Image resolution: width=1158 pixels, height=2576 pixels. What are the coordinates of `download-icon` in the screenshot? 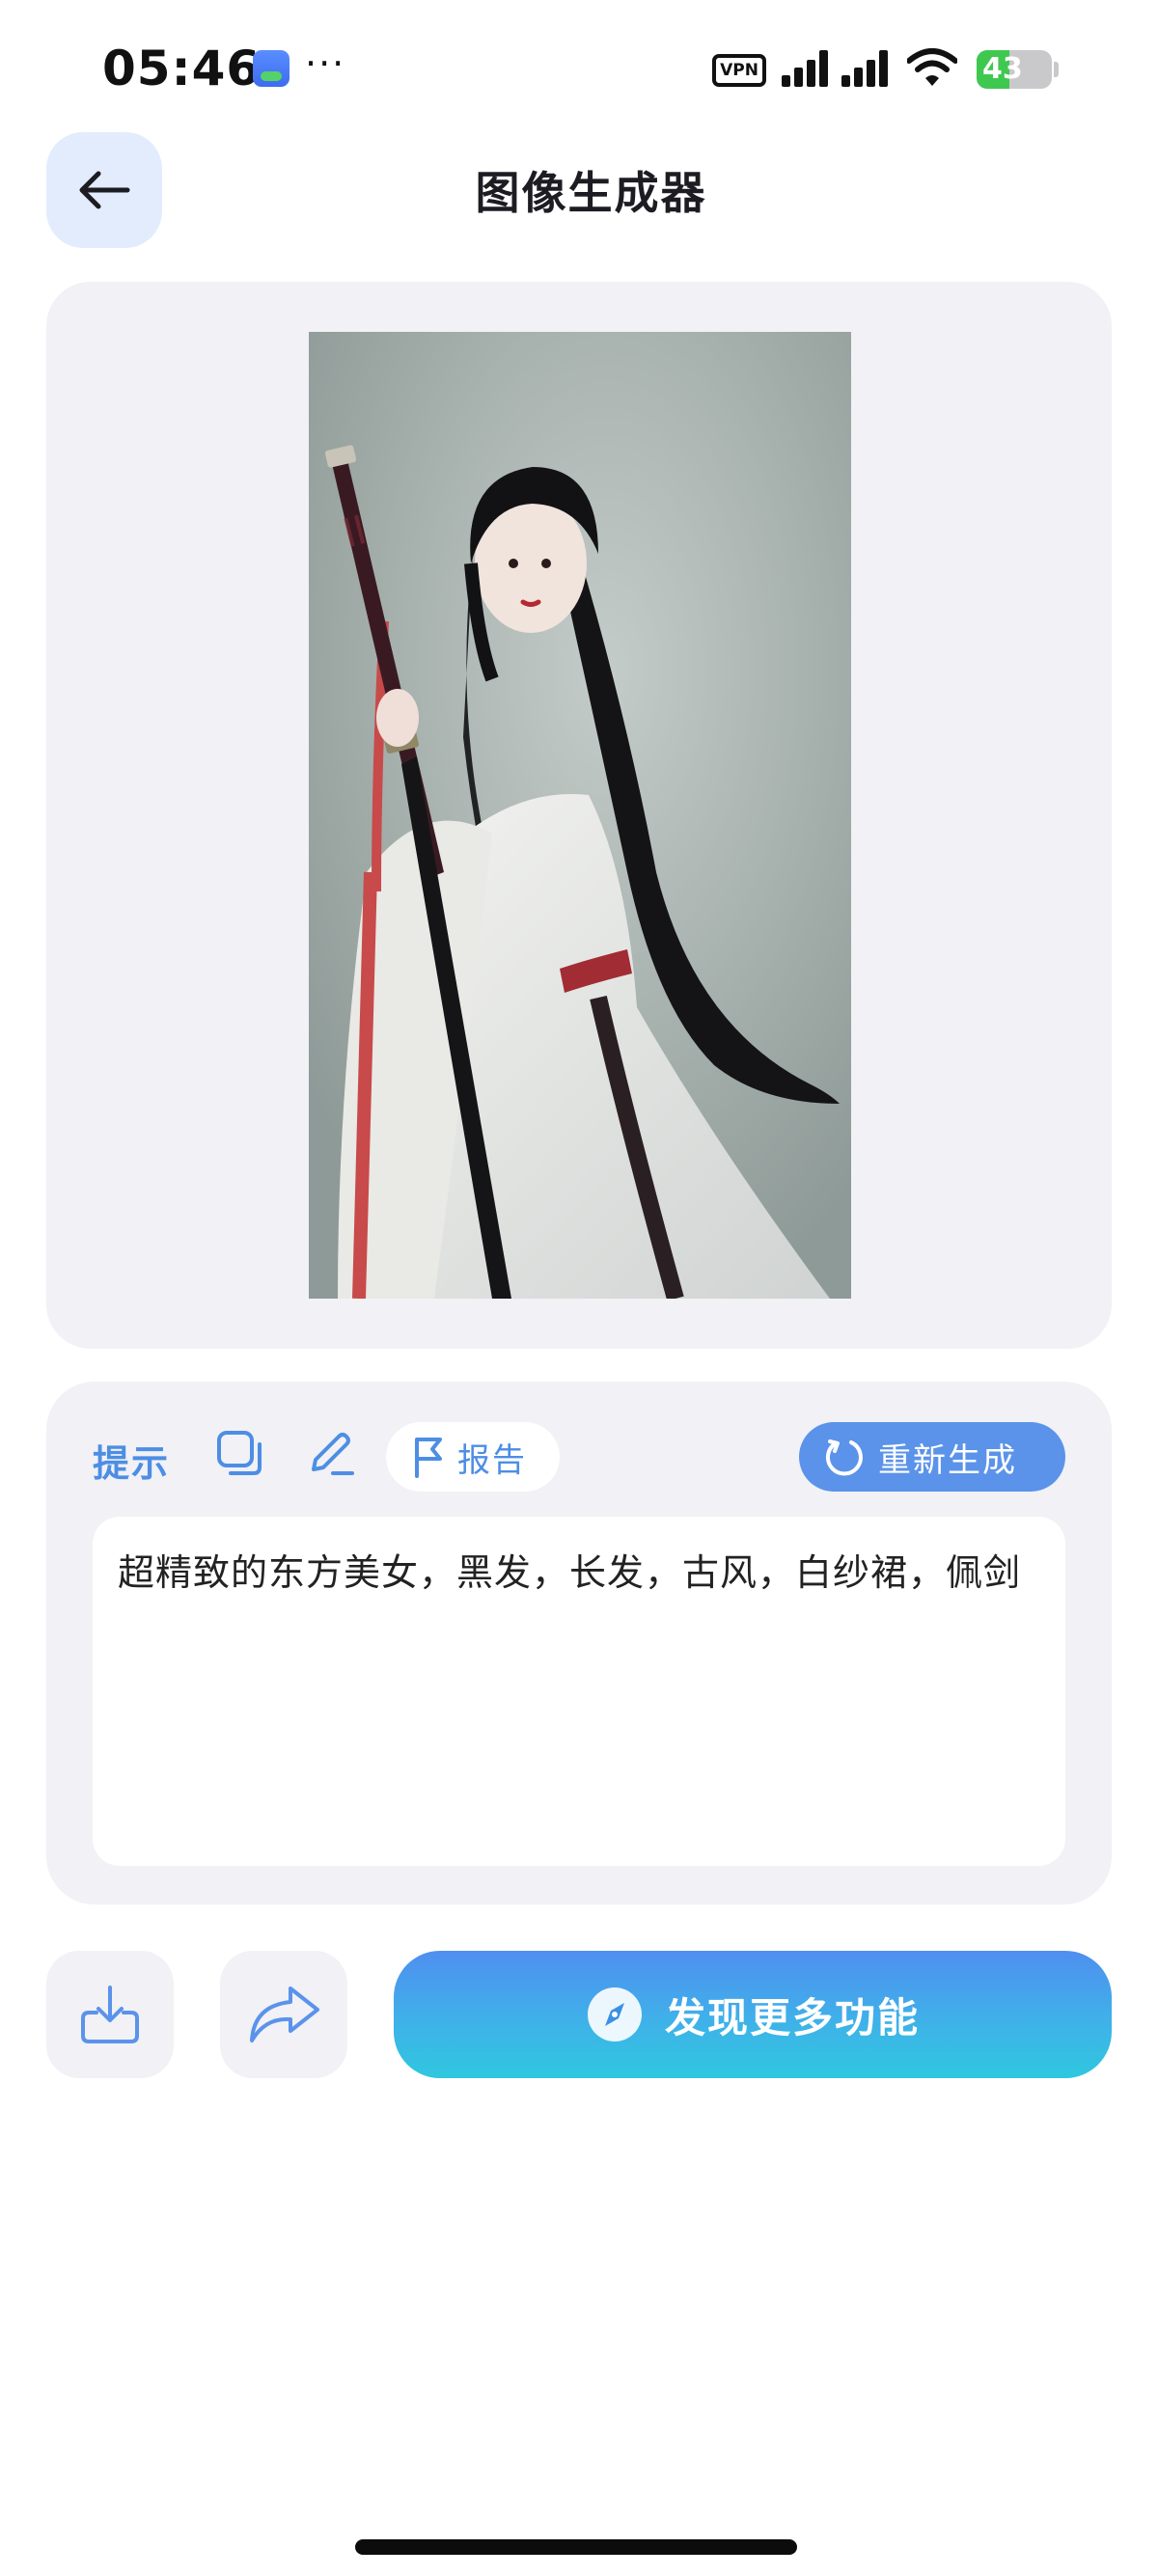 It's located at (110, 2015).